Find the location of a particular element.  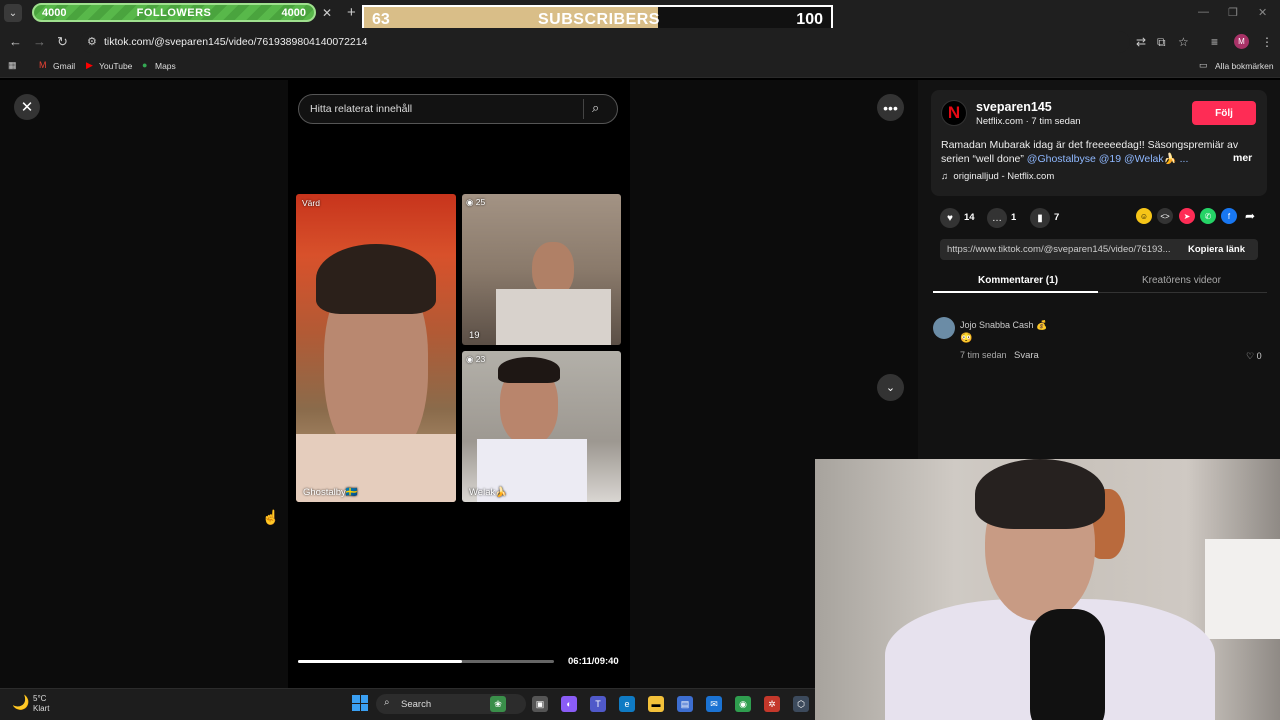

taskbar-search-icon: ⌕ is located at coordinates (387, 702).